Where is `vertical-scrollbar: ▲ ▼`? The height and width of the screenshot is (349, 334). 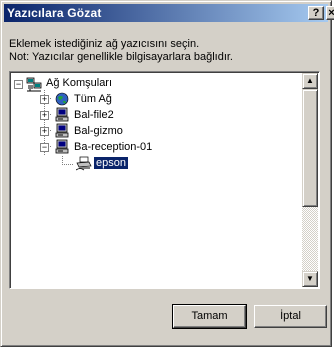
vertical-scrollbar: ▲ ▼ is located at coordinates (310, 180).